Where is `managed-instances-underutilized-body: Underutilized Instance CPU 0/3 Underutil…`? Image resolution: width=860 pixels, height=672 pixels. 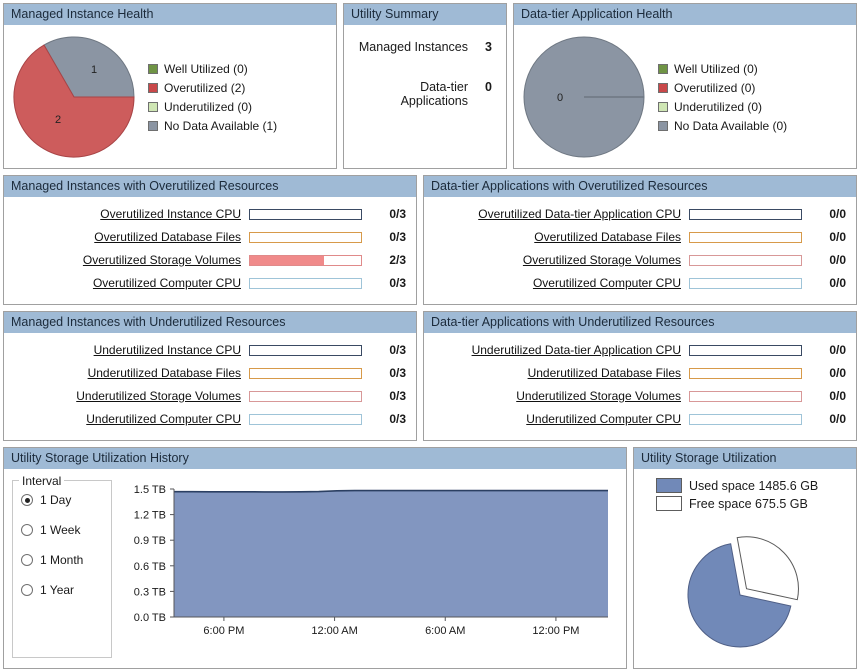
managed-instances-underutilized-body: Underutilized Instance CPU 0/3 Underutil… is located at coordinates (210, 387).